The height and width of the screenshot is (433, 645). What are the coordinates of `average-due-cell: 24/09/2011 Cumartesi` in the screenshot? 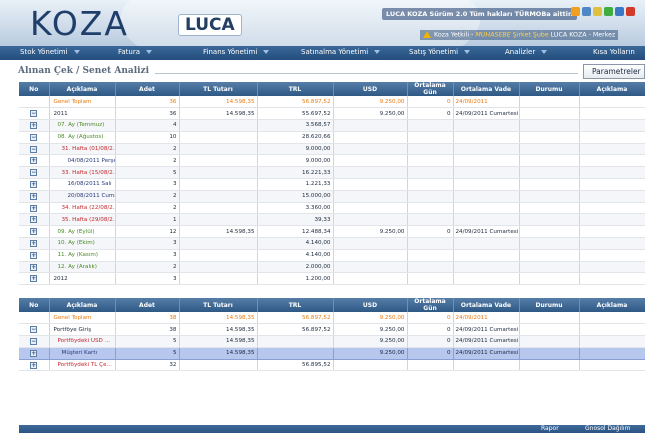 It's located at (486, 341).